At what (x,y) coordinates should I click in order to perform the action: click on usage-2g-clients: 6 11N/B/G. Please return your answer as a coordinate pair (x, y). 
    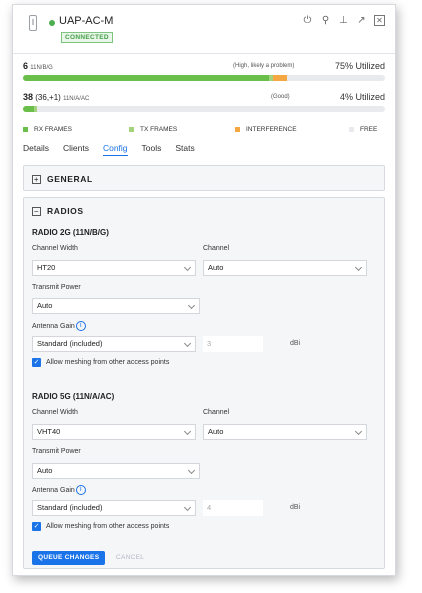
    Looking at the image, I should click on (38, 66).